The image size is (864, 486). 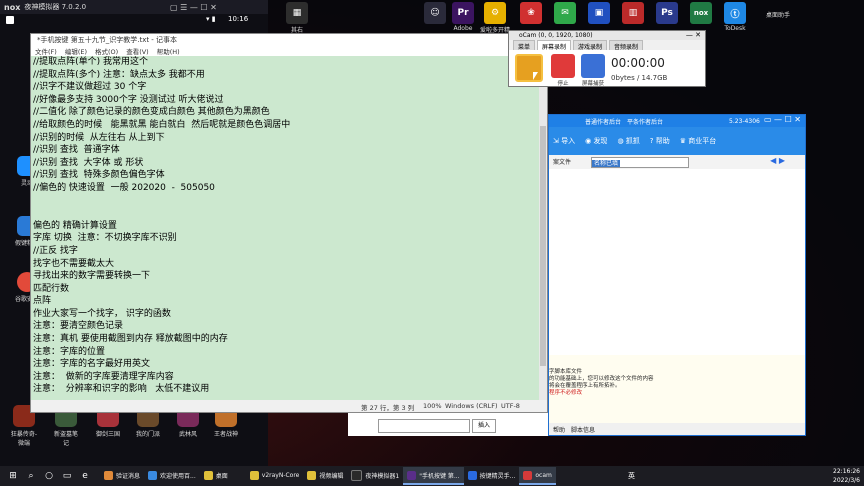 I want to click on notepad-scrollbar, so click(x=543, y=228).